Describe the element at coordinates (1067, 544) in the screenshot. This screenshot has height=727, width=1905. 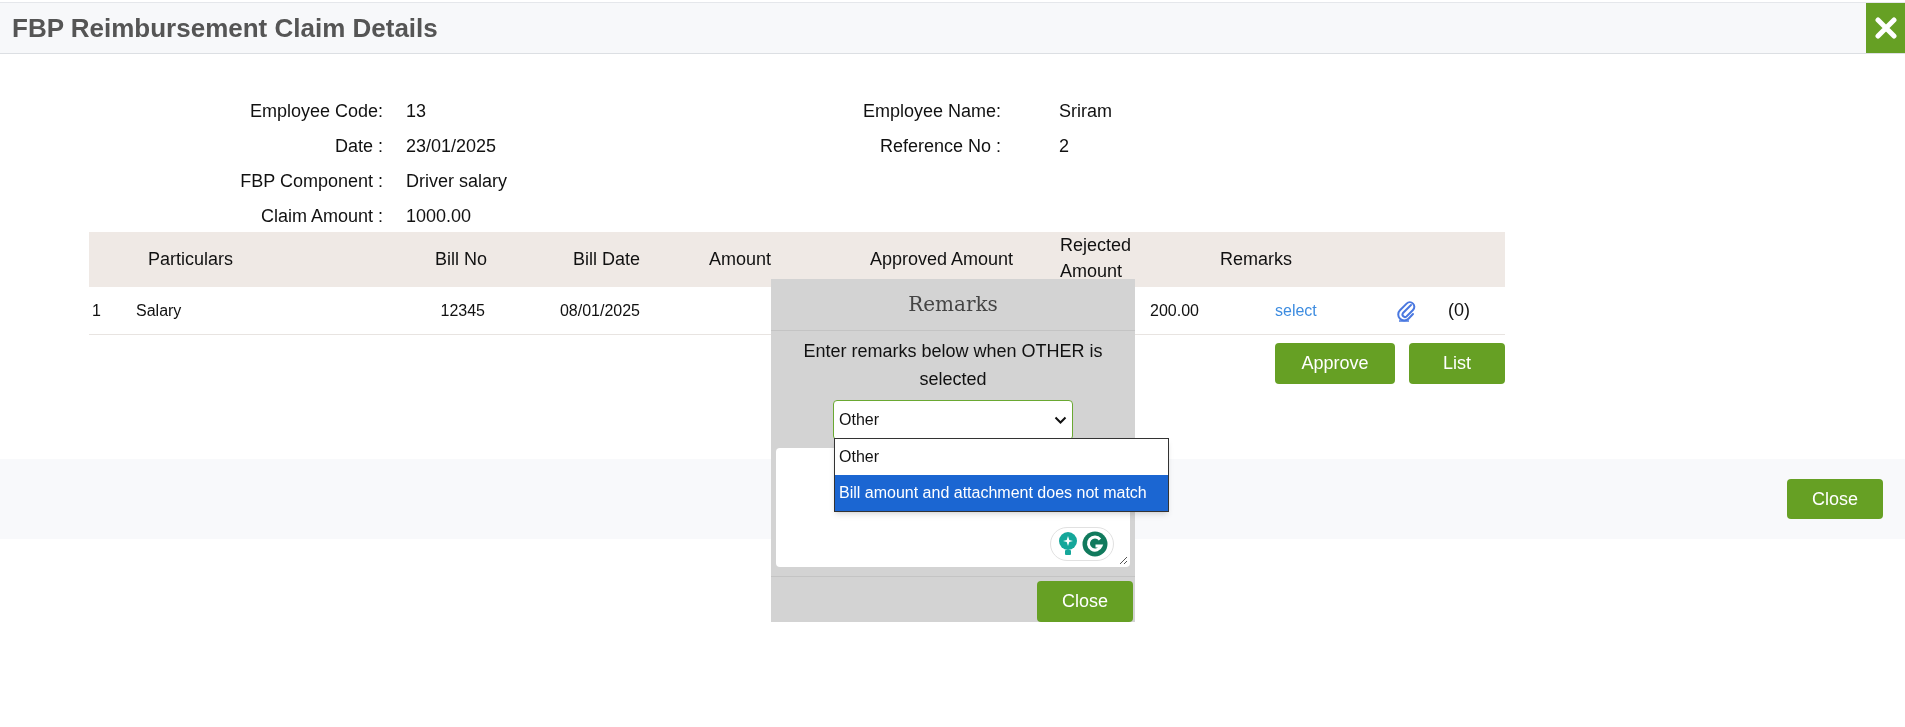
I see `lightbulb-icon` at that location.